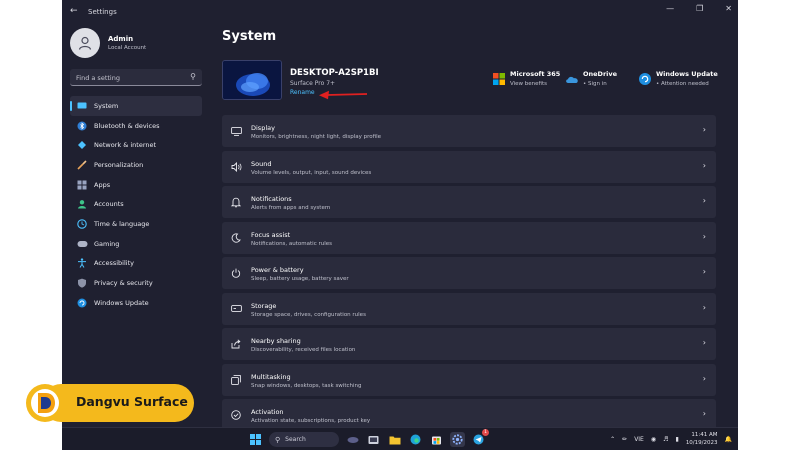 The height and width of the screenshot is (450, 800). I want to click on quick-link-title: Microsoft 365, so click(535, 74).